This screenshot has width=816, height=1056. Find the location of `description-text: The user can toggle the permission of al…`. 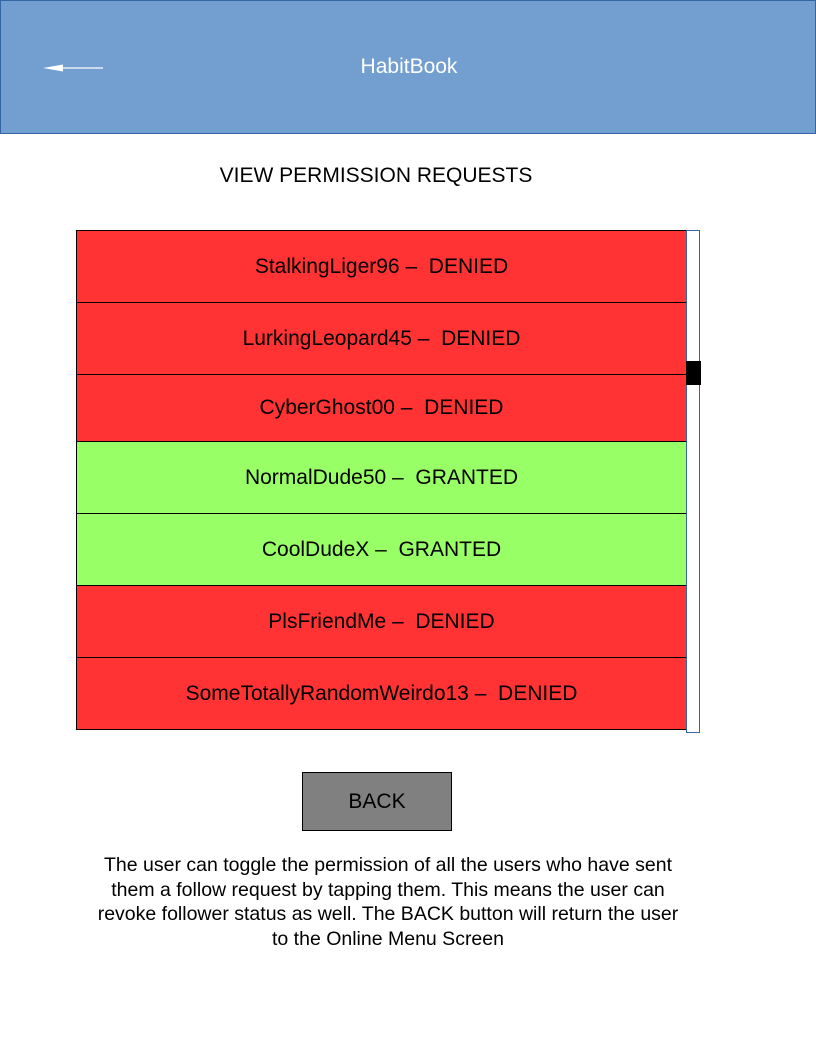

description-text: The user can toggle the permission of al… is located at coordinates (388, 902).